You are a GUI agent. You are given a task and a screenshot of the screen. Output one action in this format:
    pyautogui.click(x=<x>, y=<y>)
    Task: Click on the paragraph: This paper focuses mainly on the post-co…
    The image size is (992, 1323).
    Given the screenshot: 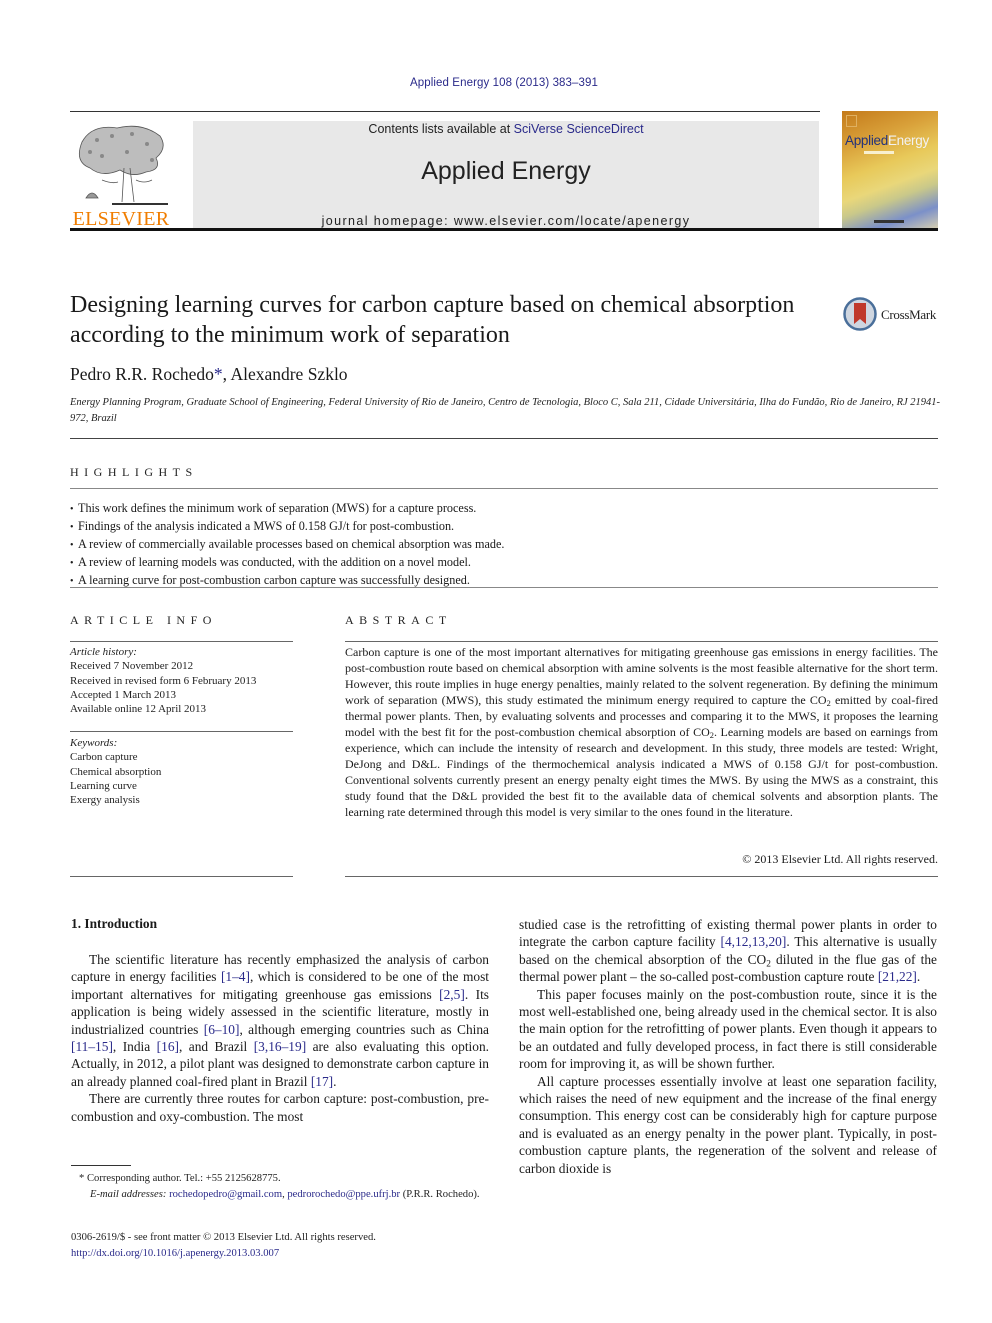 What is the action you would take?
    pyautogui.click(x=728, y=1029)
    